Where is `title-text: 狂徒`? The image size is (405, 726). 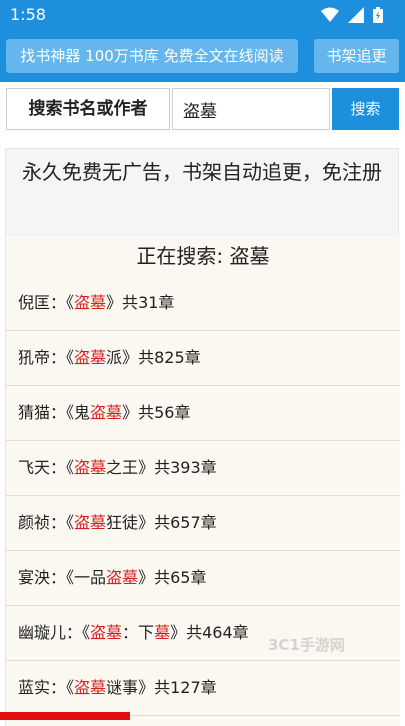
title-text: 狂徒 is located at coordinates (122, 522).